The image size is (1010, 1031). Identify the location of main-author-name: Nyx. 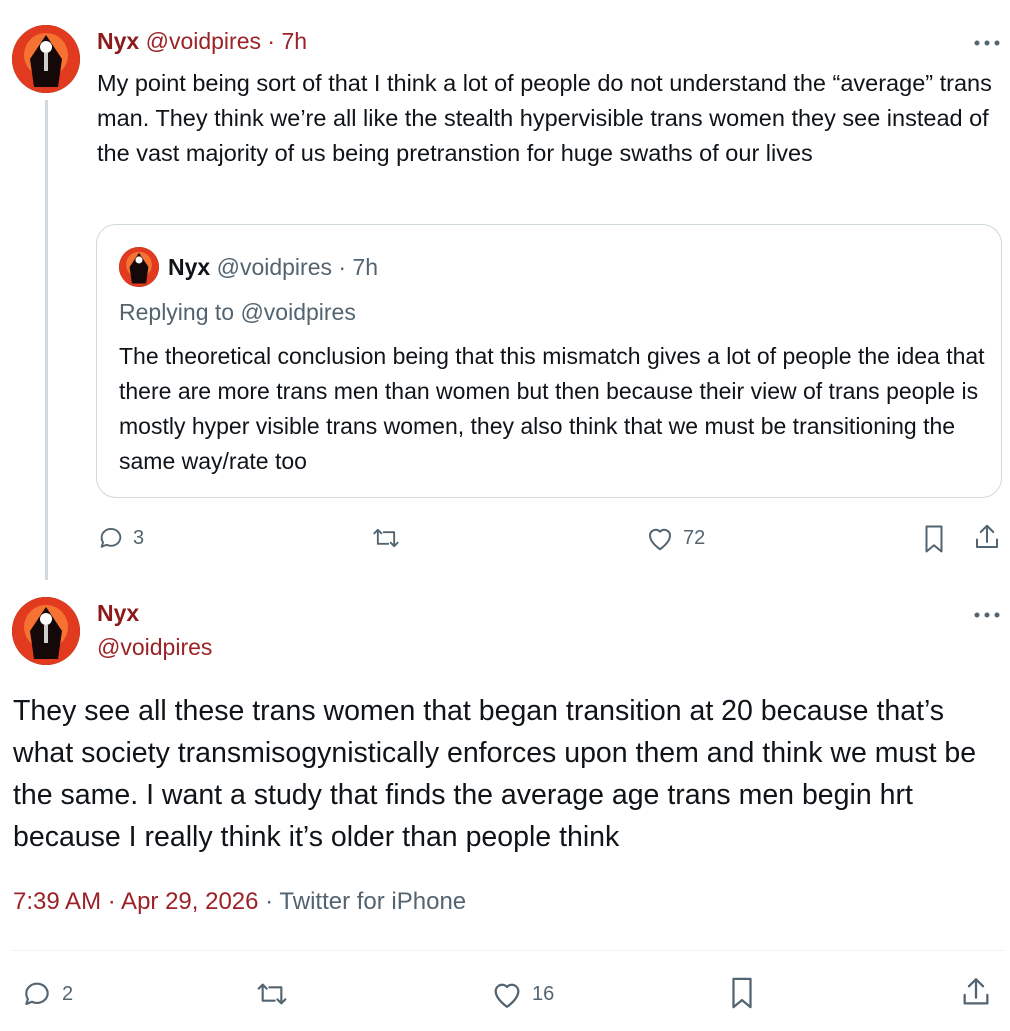
(118, 613).